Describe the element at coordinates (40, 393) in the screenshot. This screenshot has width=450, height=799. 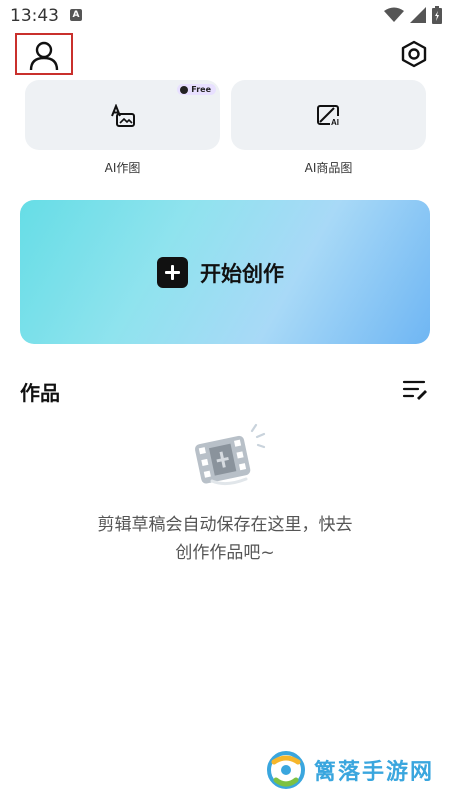
I see `works-title: 作品` at that location.